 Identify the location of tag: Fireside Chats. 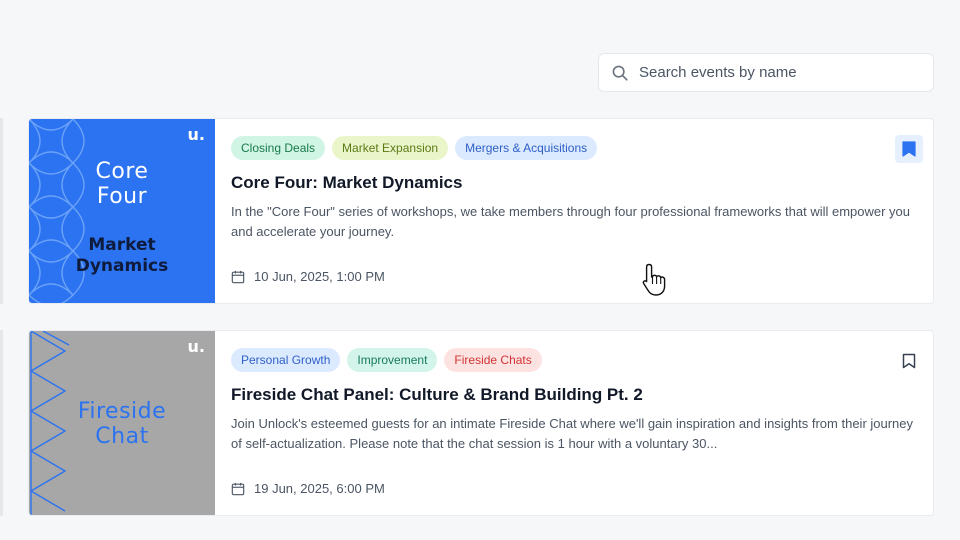
(493, 360).